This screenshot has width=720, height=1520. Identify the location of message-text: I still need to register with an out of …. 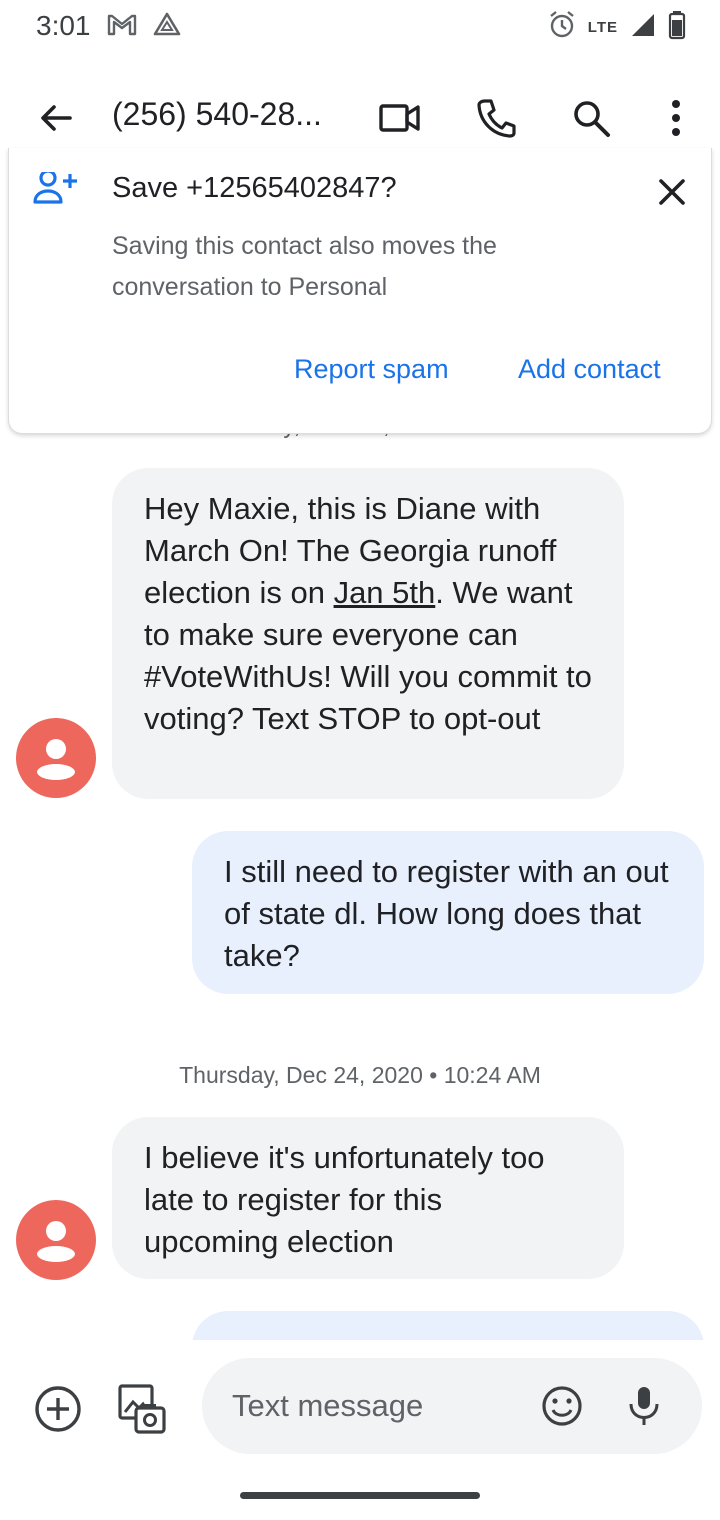
(446, 913).